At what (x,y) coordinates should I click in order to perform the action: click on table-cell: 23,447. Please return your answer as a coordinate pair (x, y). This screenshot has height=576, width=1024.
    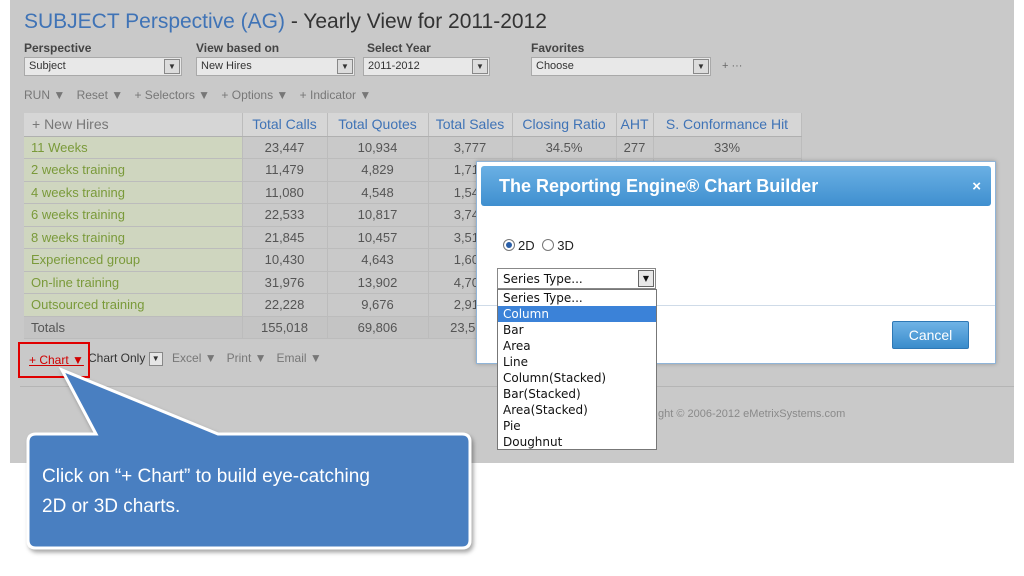
    Looking at the image, I should click on (285, 147).